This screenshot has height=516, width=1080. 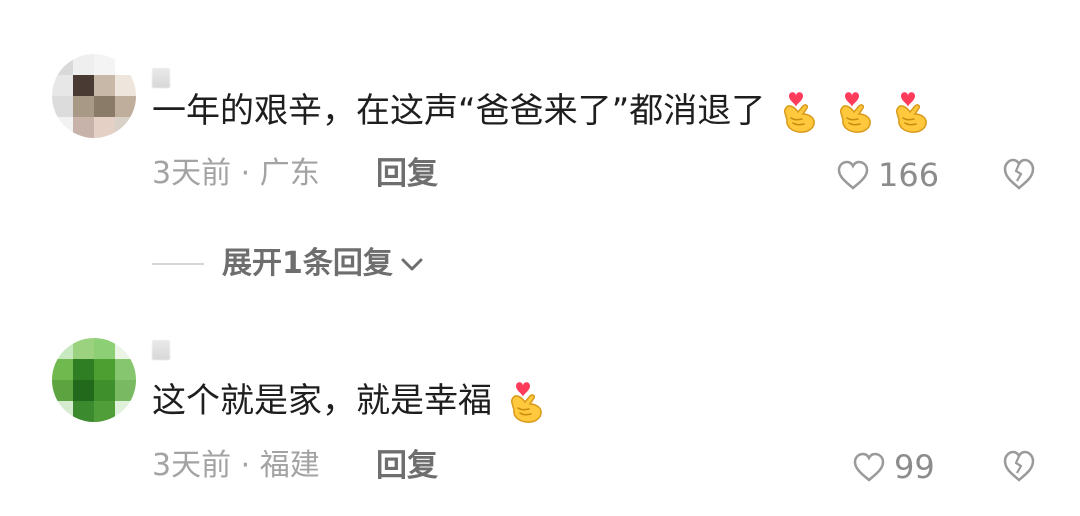 What do you see at coordinates (307, 263) in the screenshot?
I see `expand-replies-label: 展开1条回复` at bounding box center [307, 263].